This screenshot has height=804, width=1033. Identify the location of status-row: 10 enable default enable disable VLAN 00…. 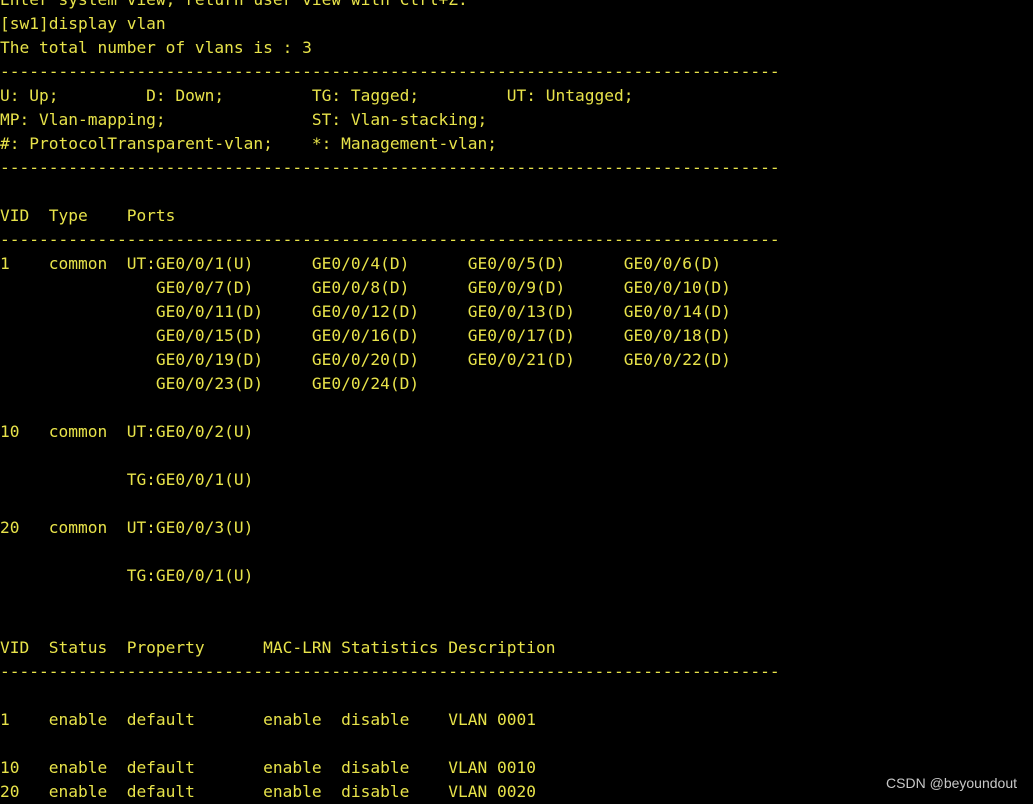
(268, 767).